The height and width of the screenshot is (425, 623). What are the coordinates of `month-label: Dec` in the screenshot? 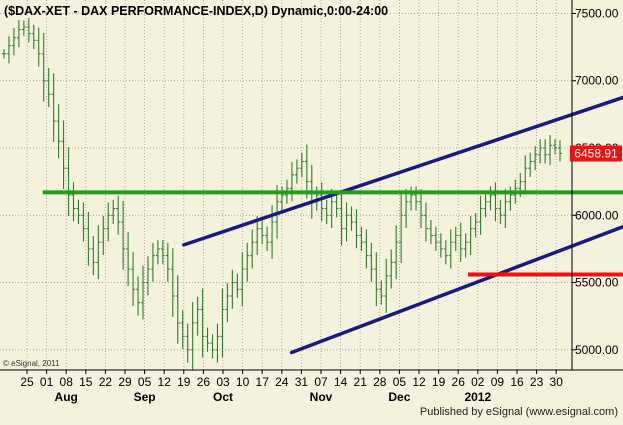 It's located at (399, 397).